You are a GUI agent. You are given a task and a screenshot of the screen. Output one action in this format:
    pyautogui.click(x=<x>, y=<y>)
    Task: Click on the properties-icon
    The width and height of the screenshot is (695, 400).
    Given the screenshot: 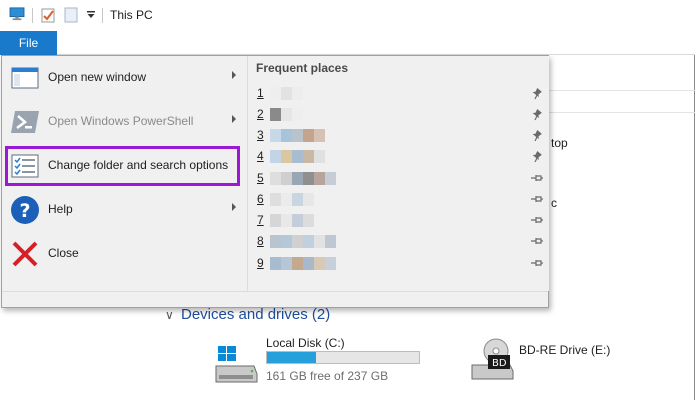 What is the action you would take?
    pyautogui.click(x=48, y=15)
    